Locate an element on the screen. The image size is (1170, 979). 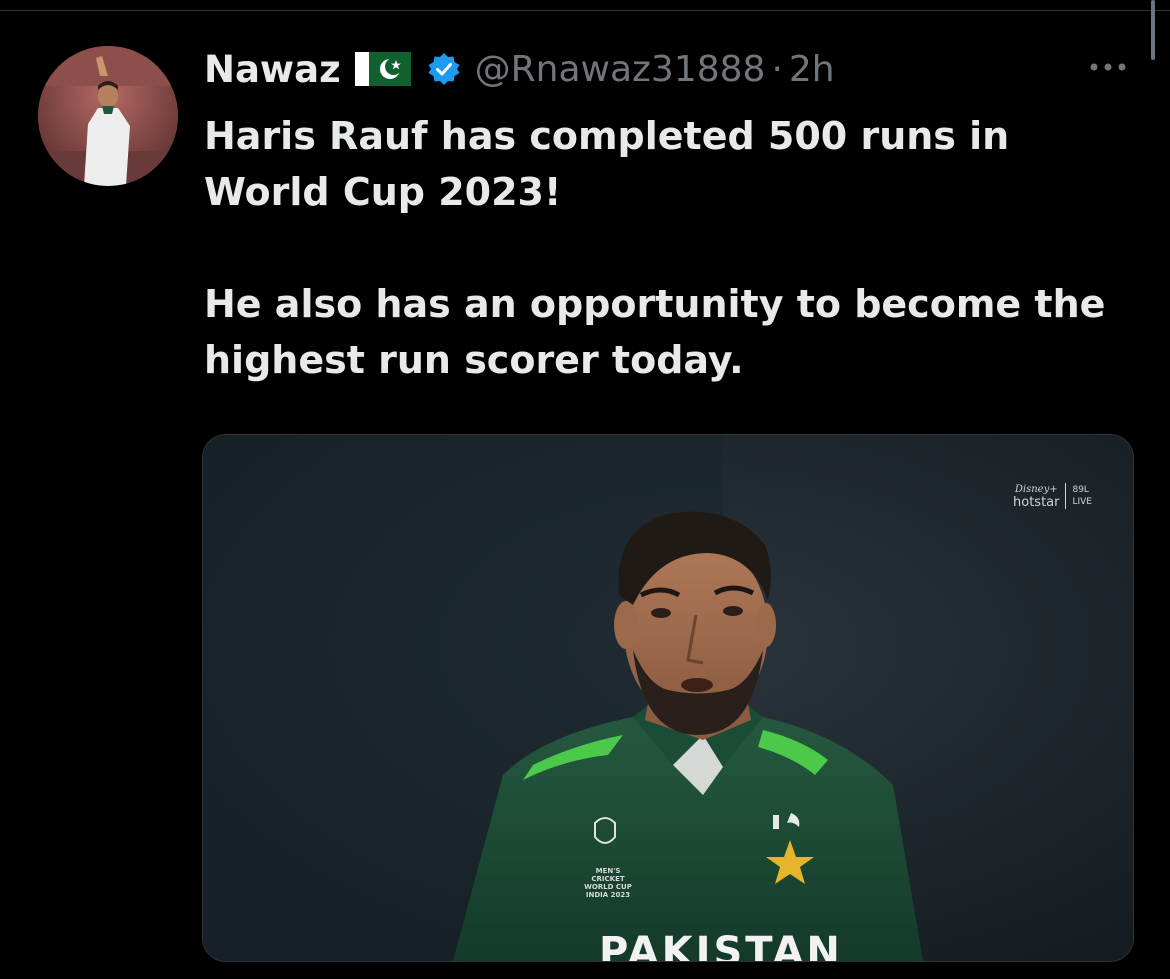
avatar-image is located at coordinates (108, 116).